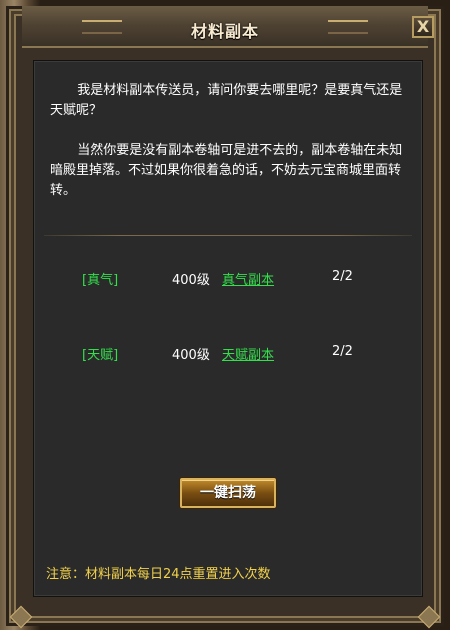  I want to click on dungeon-link-zhenqi: 真气副本, so click(248, 278).